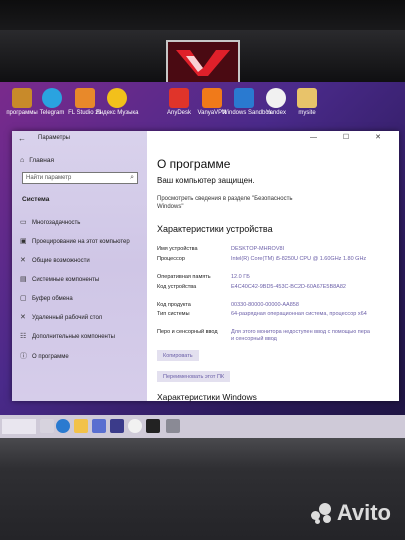 Image resolution: width=405 pixels, height=540 pixels. I want to click on flstudio-icon, so click(85, 98).